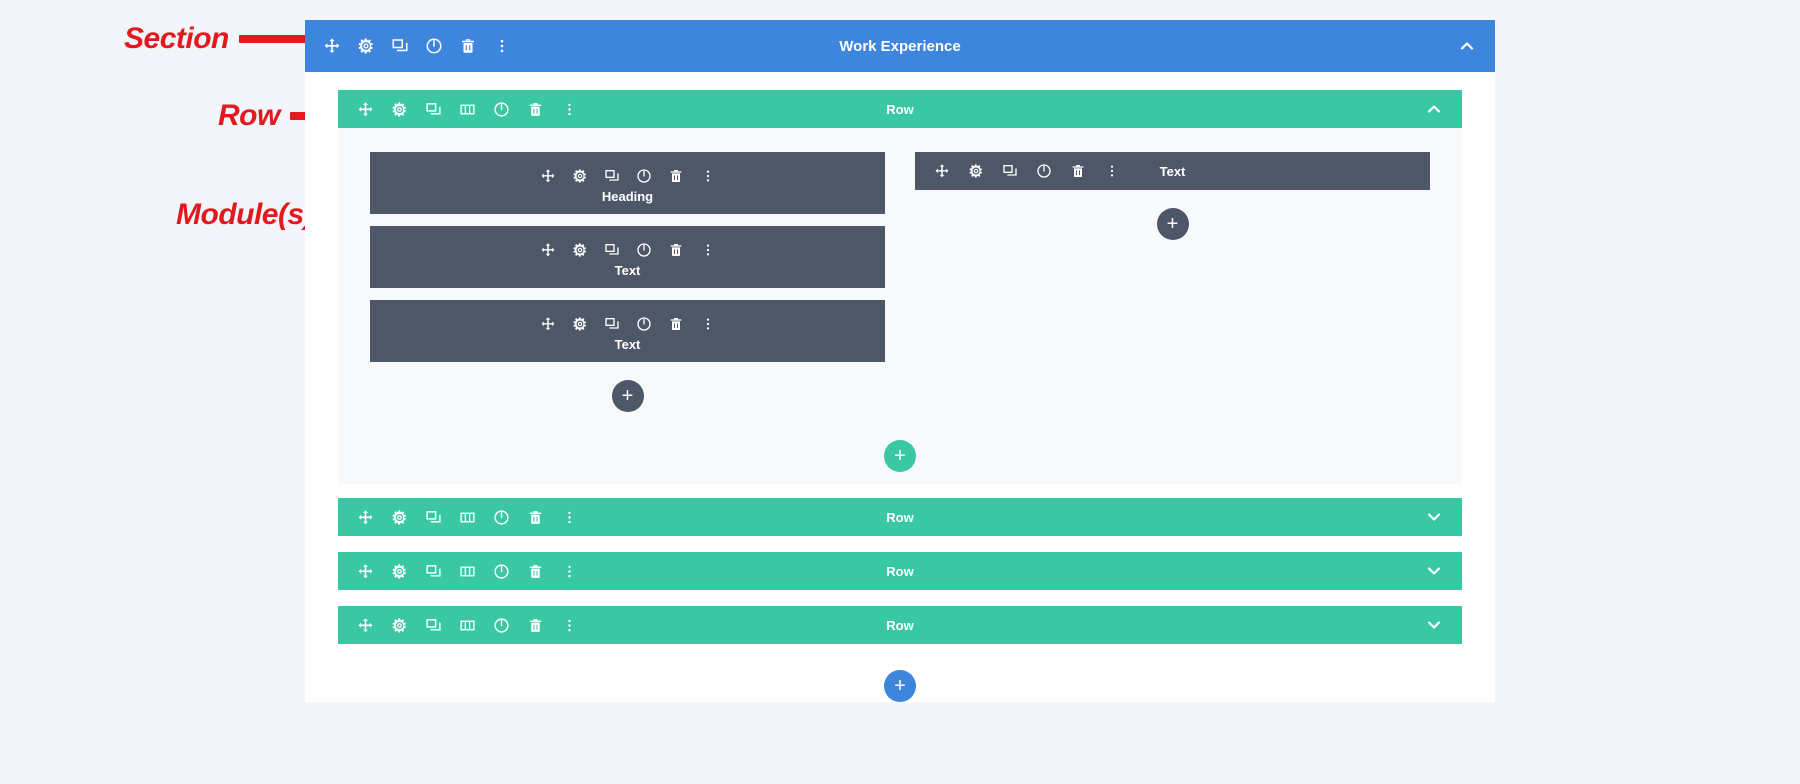 Image resolution: width=1800 pixels, height=784 pixels. I want to click on add-section-button: +, so click(900, 686).